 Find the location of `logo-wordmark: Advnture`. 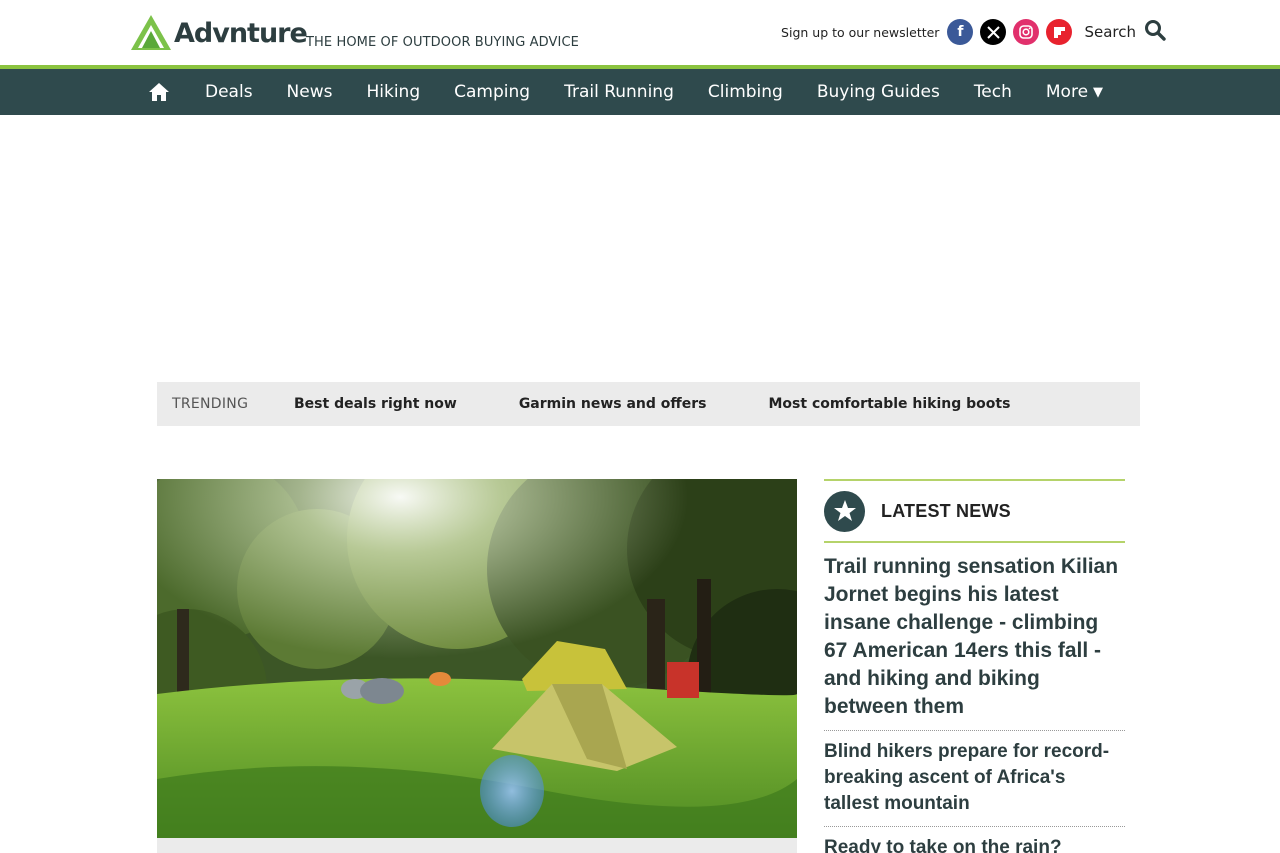

logo-wordmark: Advnture is located at coordinates (241, 33).